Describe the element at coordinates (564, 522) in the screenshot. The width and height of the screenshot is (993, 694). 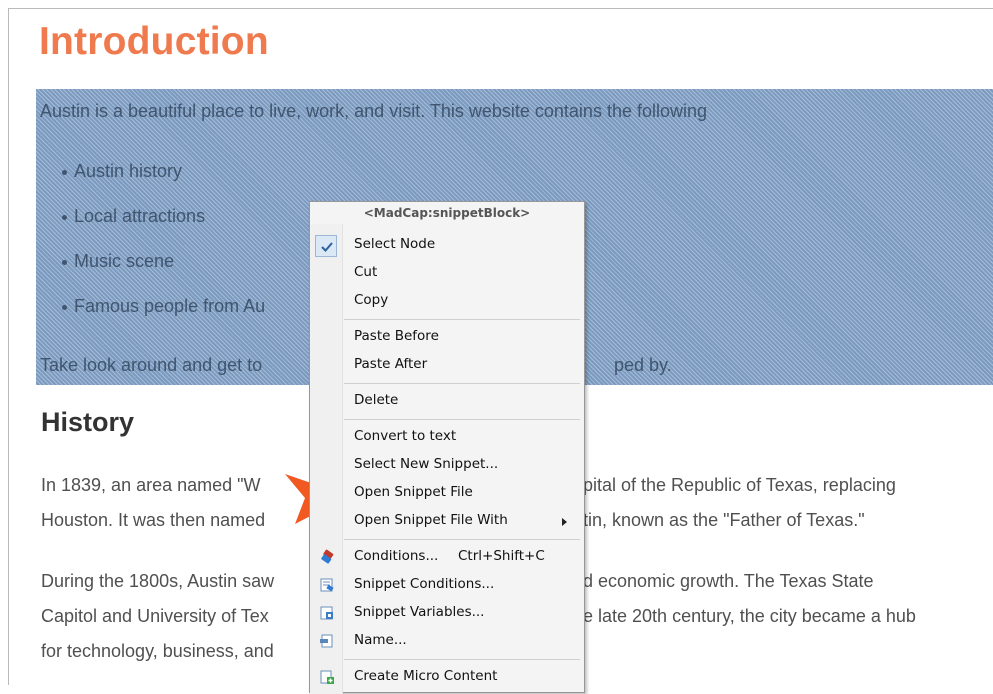
I see `submenu-arrow-icon` at that location.